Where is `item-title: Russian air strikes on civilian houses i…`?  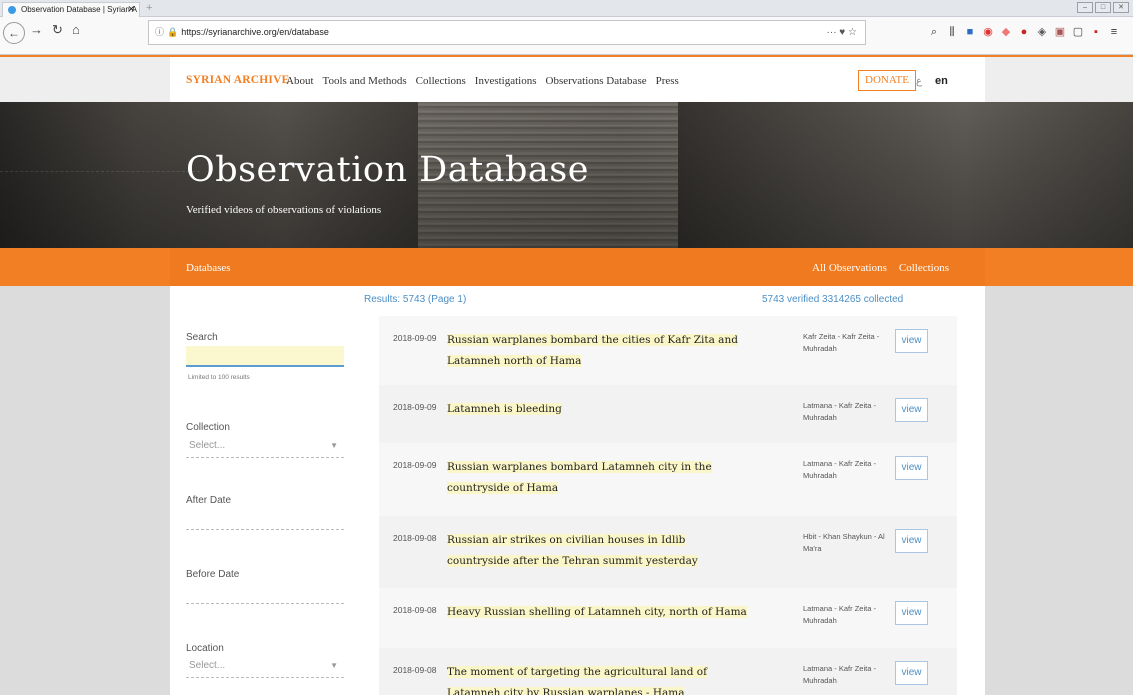
item-title: Russian air strikes on civilian houses i… is located at coordinates (597, 551).